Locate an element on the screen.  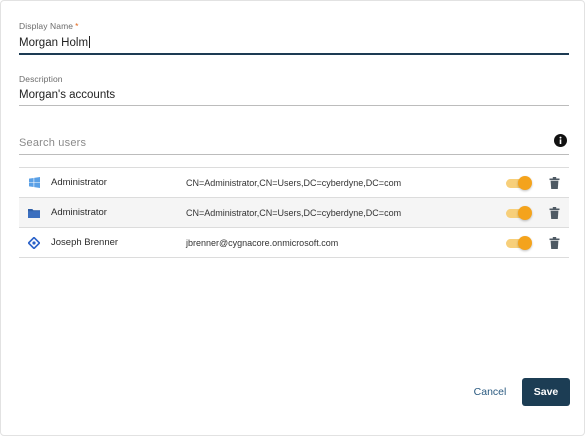
display-name-underline is located at coordinates (294, 54).